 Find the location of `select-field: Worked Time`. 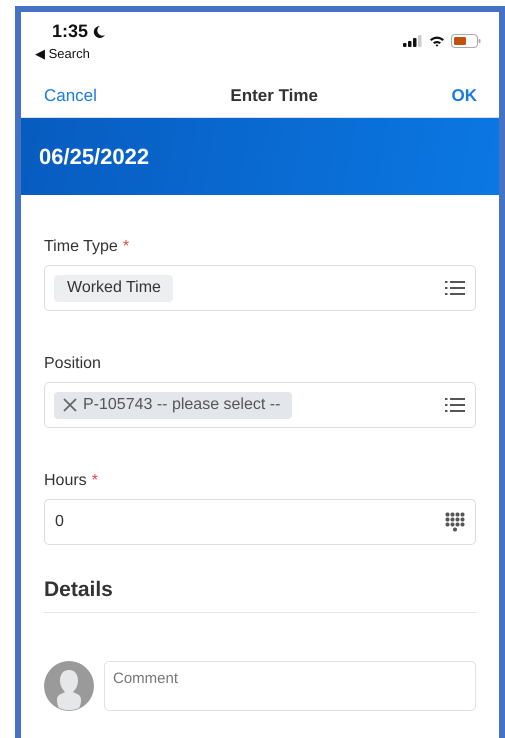

select-field: Worked Time is located at coordinates (260, 288).